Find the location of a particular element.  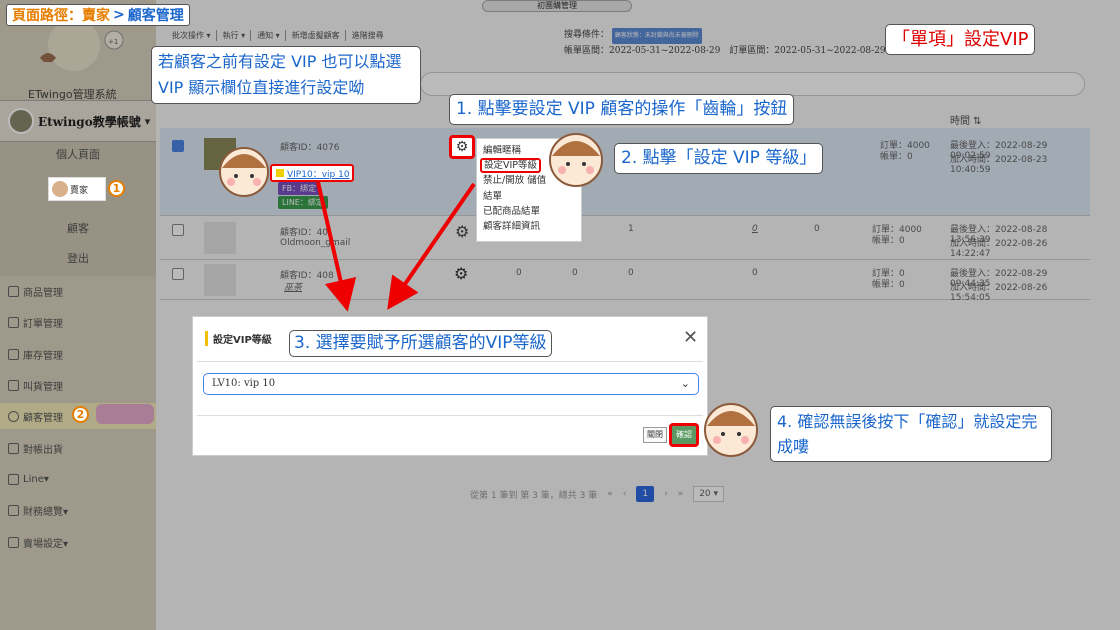

step4-callout: 4. 確認無誤後按下「確認」就設定完成嘍 is located at coordinates (911, 434).